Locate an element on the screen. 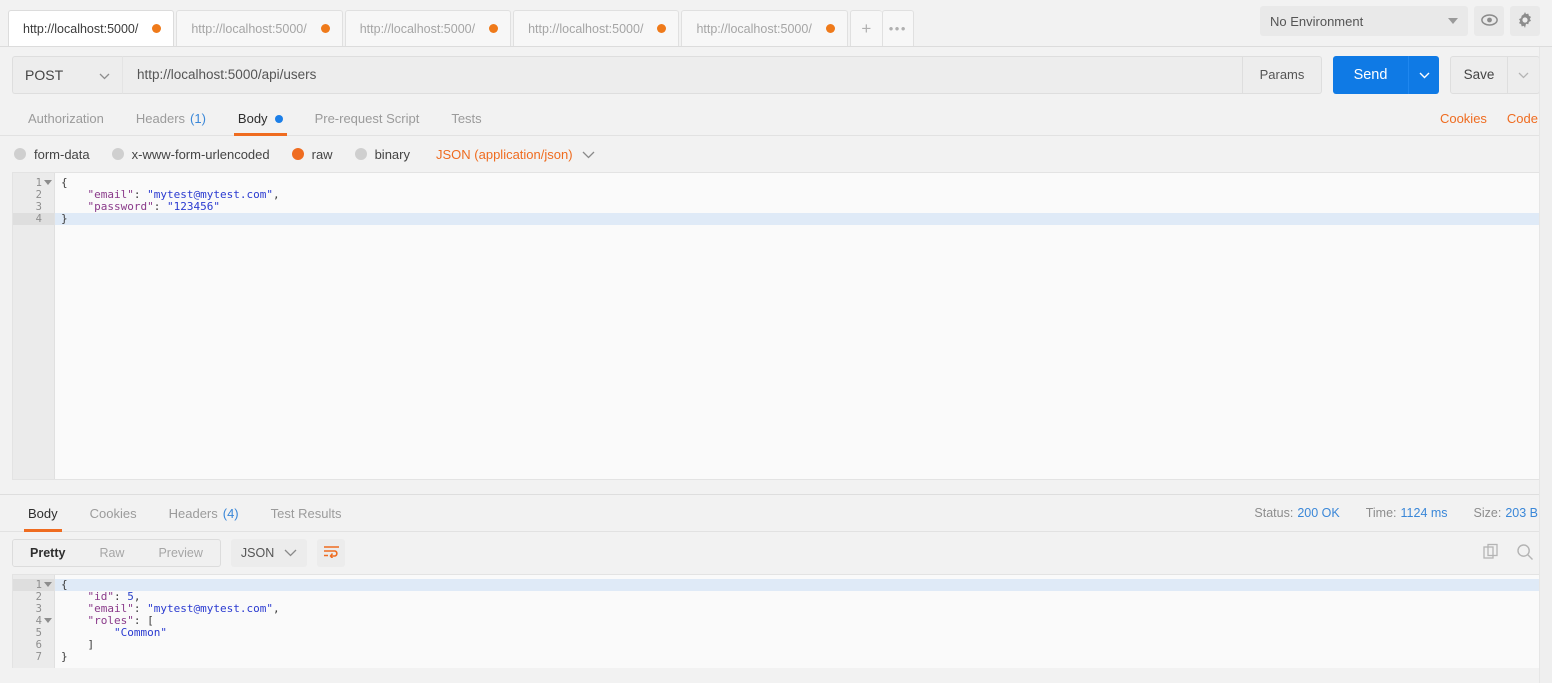  environment-quick-look-button is located at coordinates (1489, 21).